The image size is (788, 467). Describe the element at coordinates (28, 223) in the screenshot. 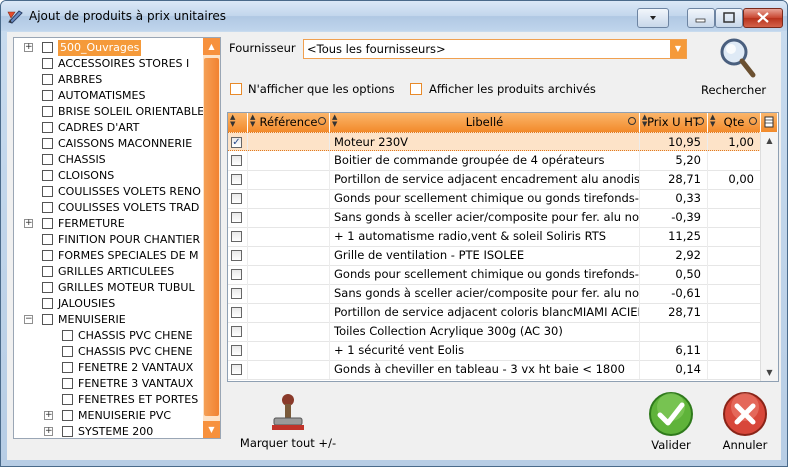

I see `expand-icon: +` at that location.